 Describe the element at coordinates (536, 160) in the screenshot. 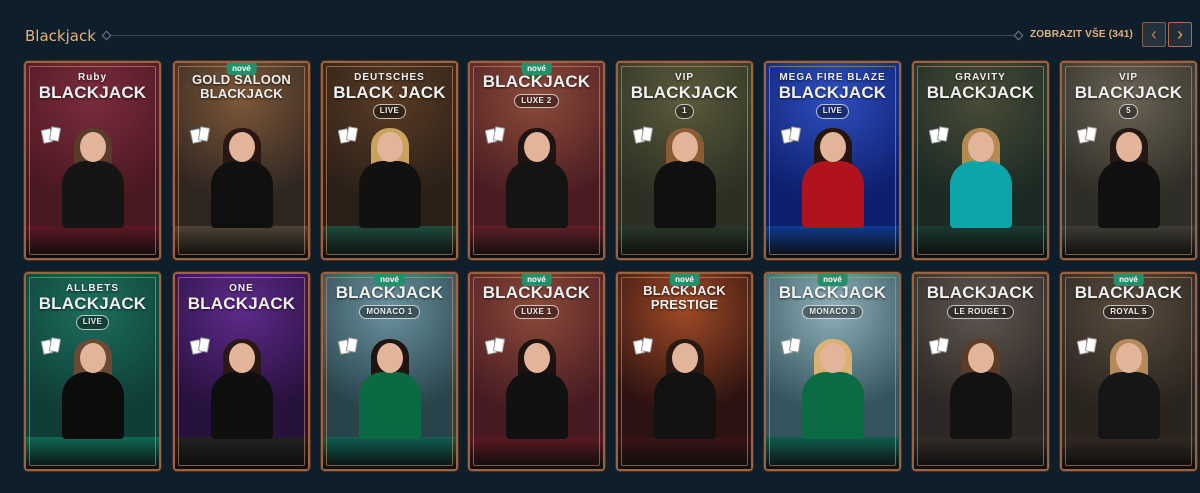

I see `game-card: nové BLACKJACK LUXE 2` at that location.